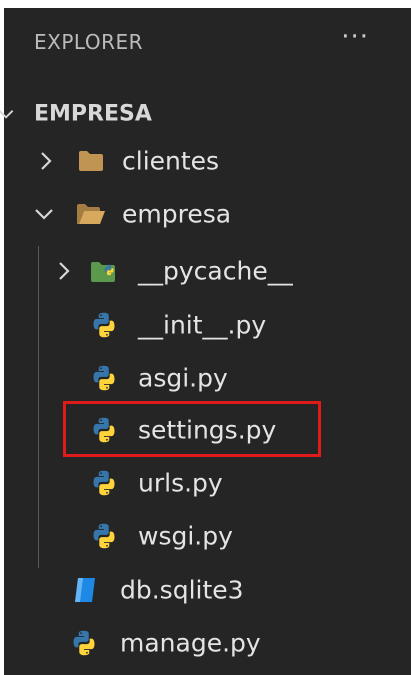  I want to click on tree-root-empresa: EMPRESA, so click(205, 114).